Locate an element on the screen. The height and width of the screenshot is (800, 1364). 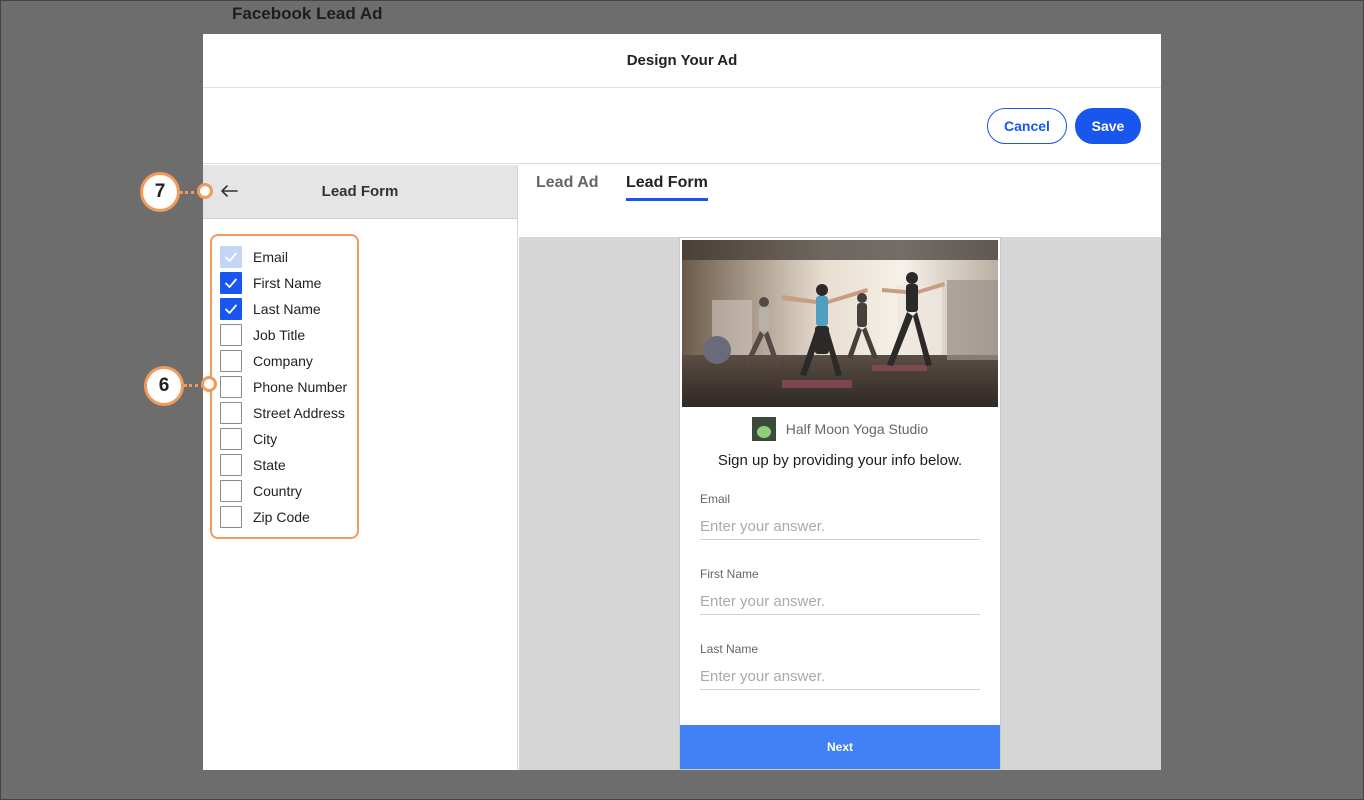
brand-logo is located at coordinates (763, 429).